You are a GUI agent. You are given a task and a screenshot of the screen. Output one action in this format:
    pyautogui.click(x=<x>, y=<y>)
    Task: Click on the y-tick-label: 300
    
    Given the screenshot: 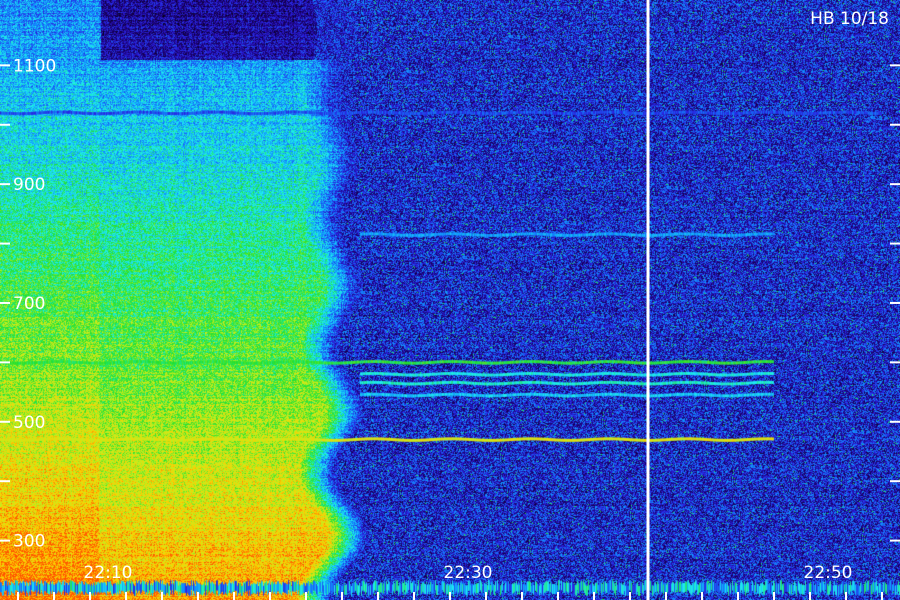 What is the action you would take?
    pyautogui.click(x=29, y=542)
    